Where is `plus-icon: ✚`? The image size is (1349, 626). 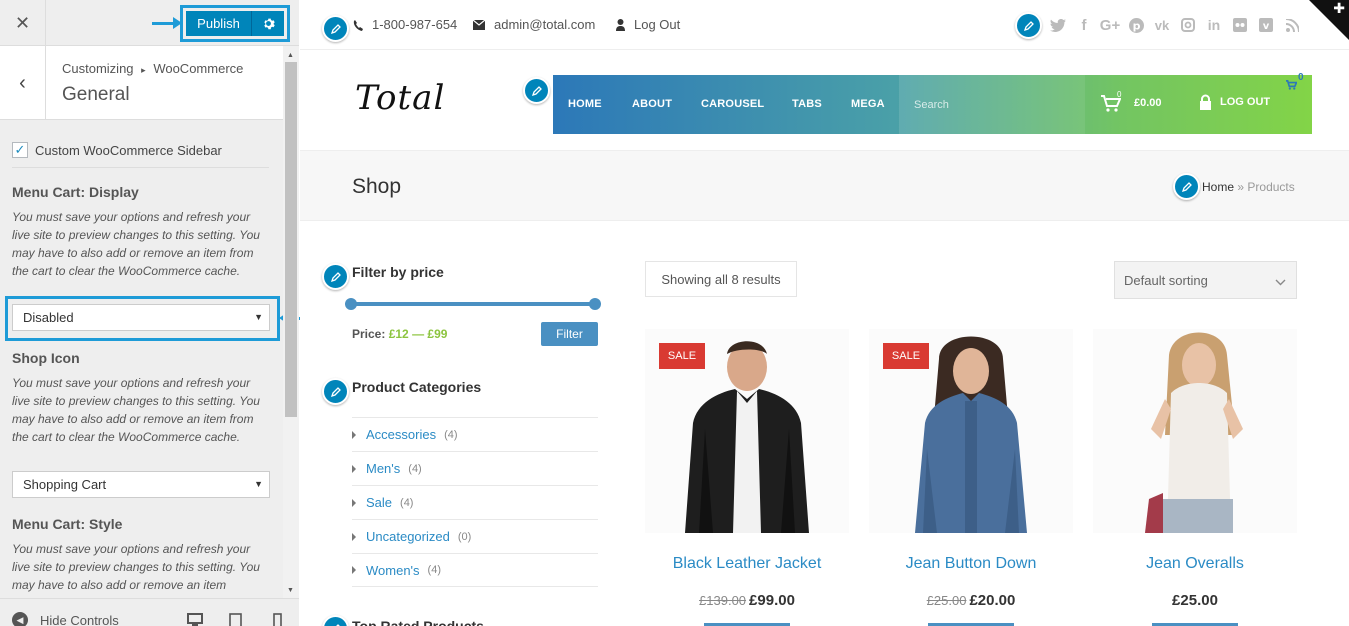 plus-icon: ✚ is located at coordinates (1339, 8).